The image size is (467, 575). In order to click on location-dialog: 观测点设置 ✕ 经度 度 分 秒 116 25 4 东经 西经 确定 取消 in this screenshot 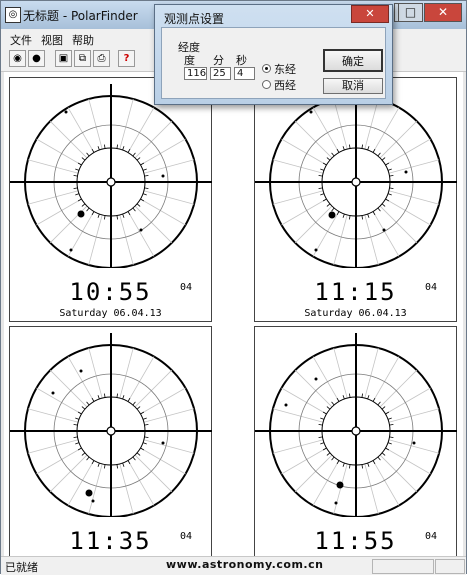, I will do `click(273, 54)`.